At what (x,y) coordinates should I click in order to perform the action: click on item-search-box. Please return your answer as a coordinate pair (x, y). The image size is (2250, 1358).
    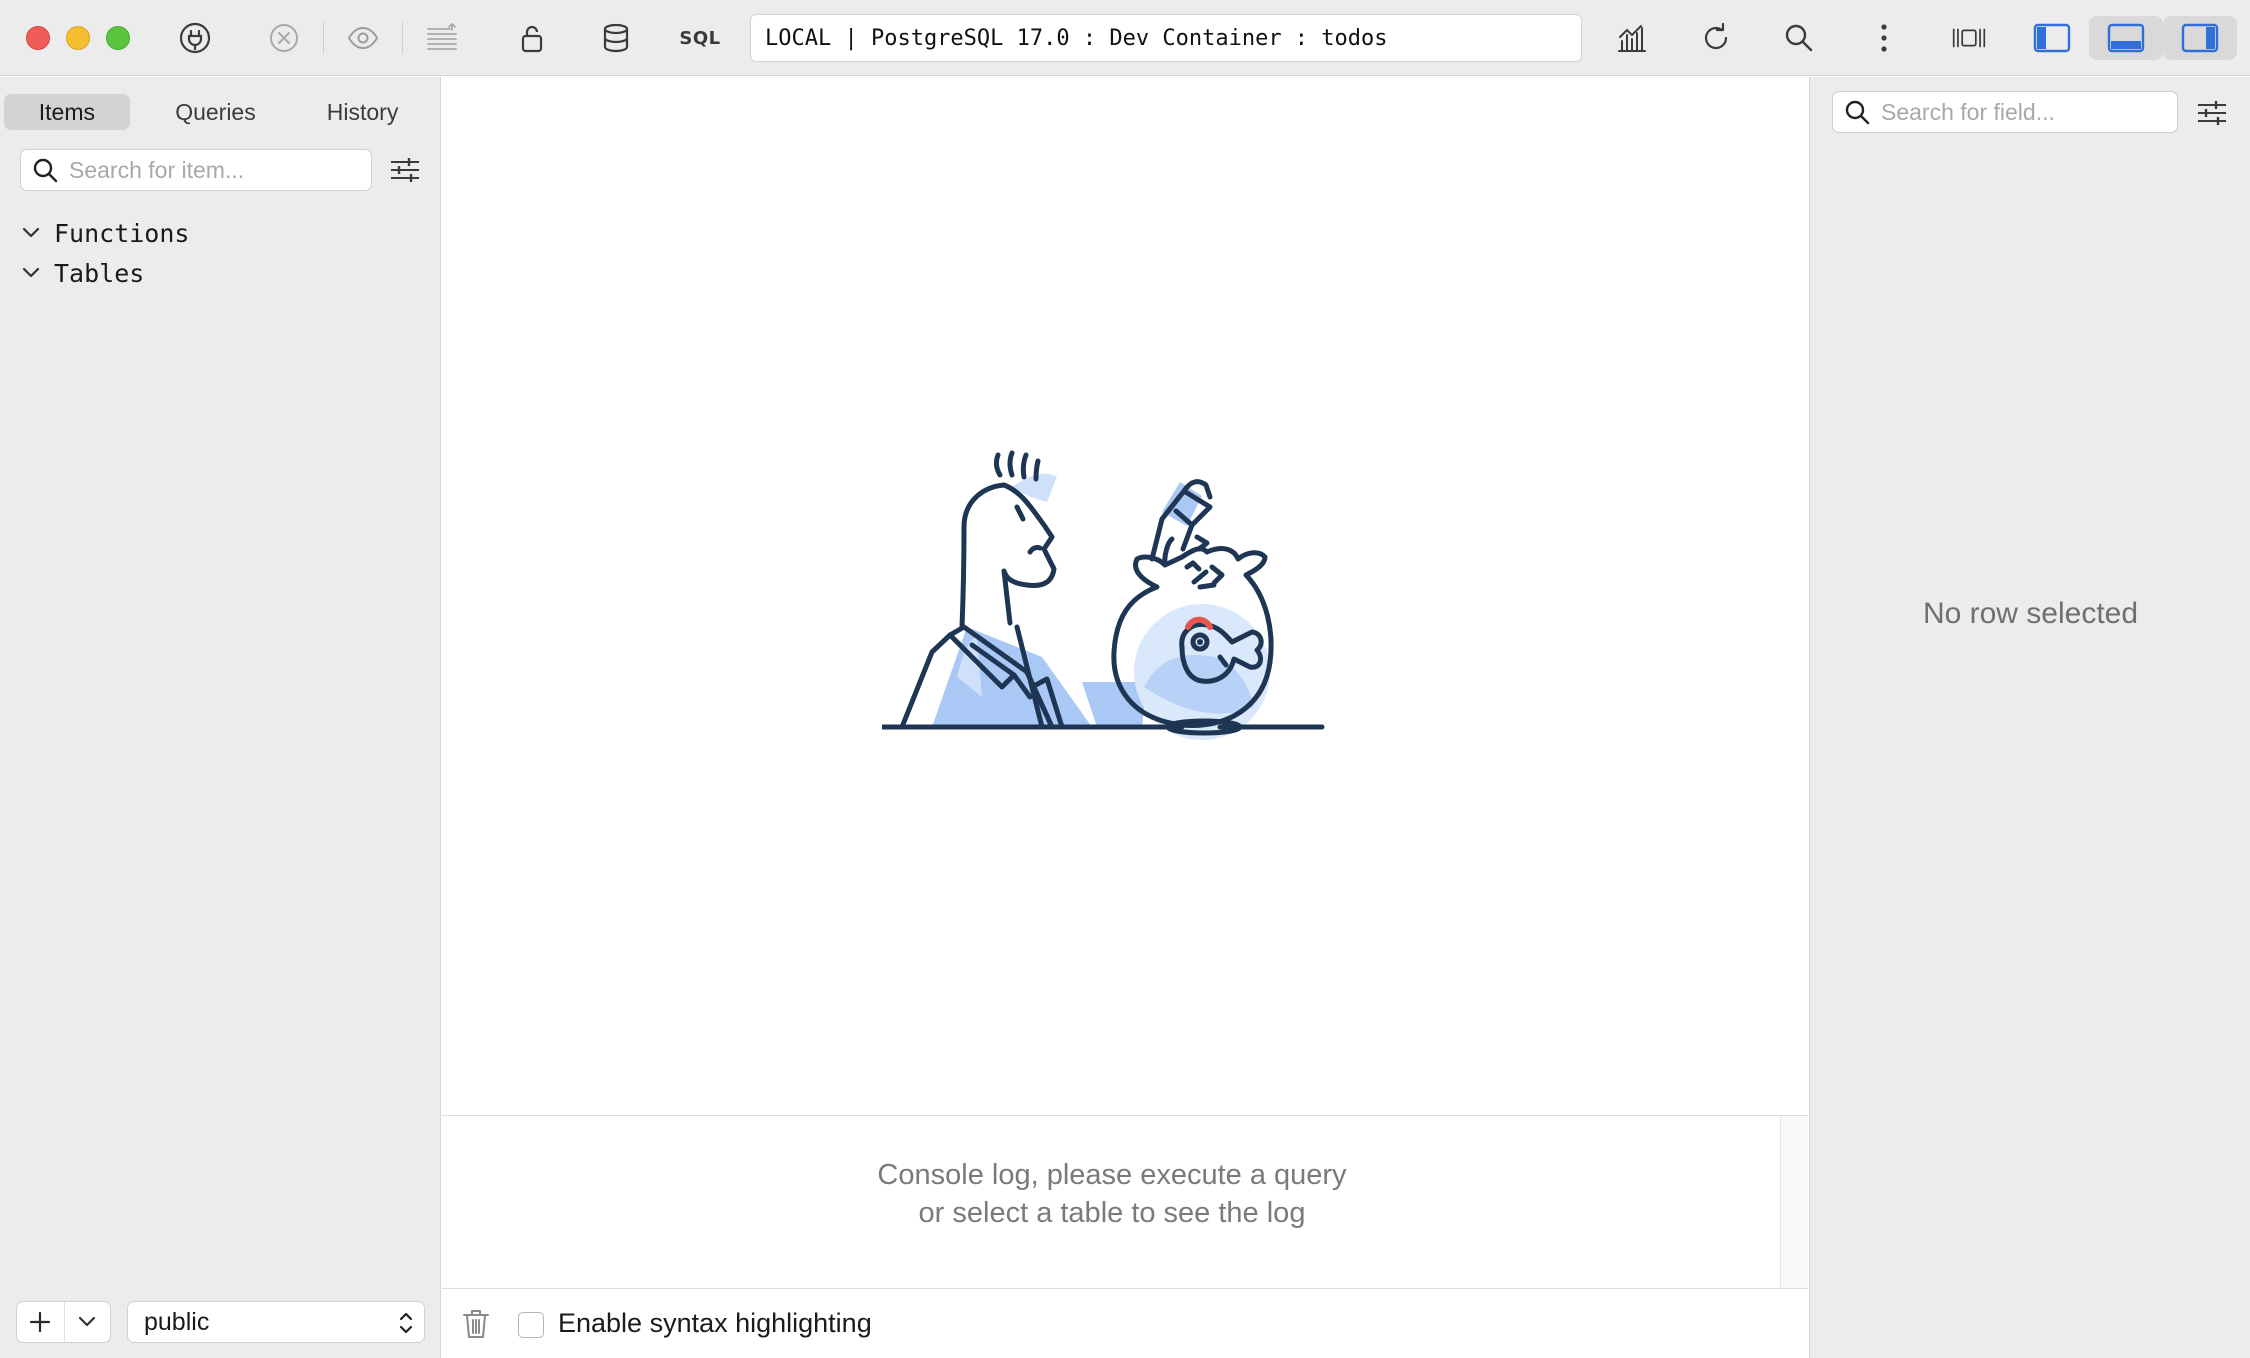
    Looking at the image, I should click on (196, 170).